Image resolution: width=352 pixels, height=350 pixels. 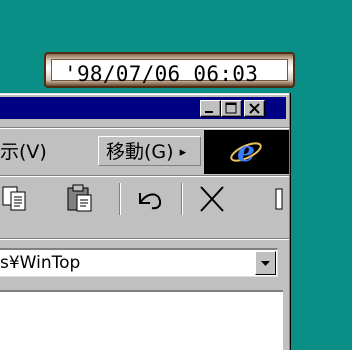 I want to click on paste-button, so click(x=81, y=199).